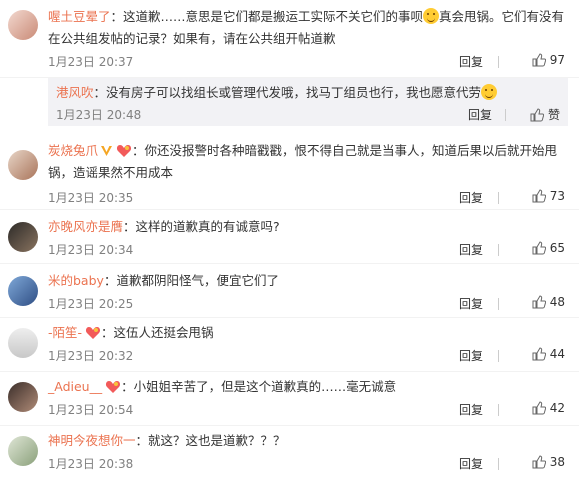 The width and height of the screenshot is (579, 484). What do you see at coordinates (289, 291) in the screenshot?
I see `comment-item: 米的baby：道歉都阴阳怪气，便宜它们了 1月23日 20:25 回复 48` at bounding box center [289, 291].